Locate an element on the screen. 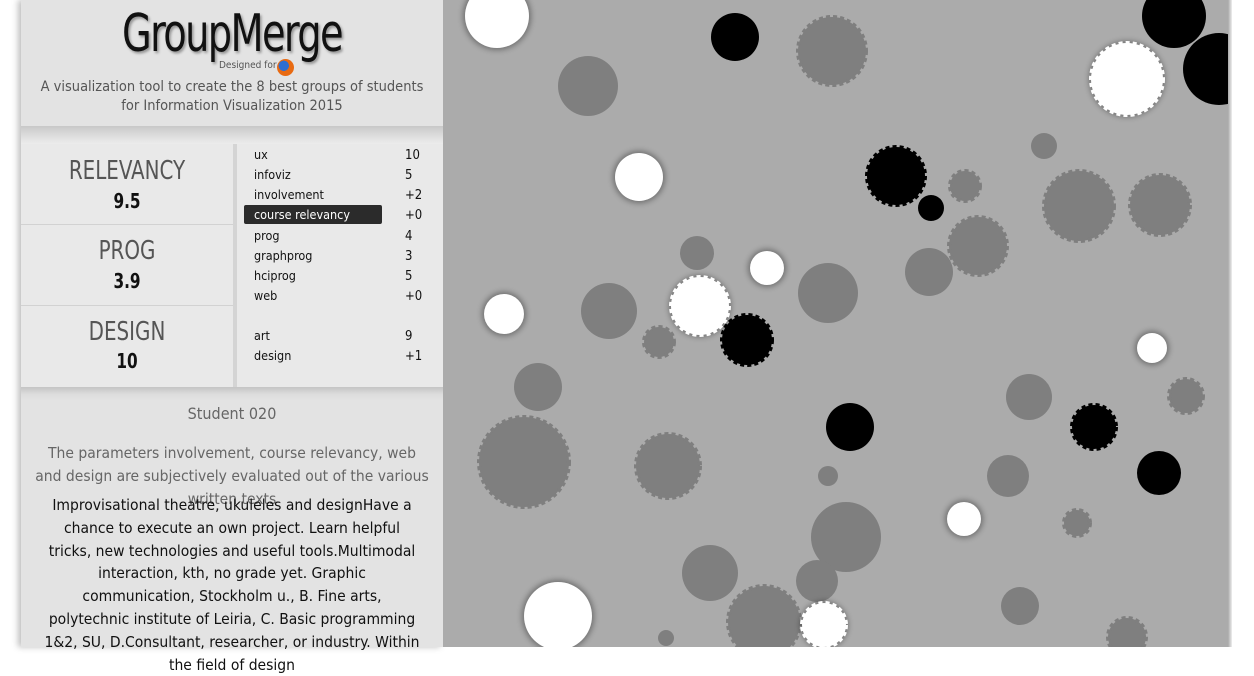  firefox-icon is located at coordinates (285, 67).